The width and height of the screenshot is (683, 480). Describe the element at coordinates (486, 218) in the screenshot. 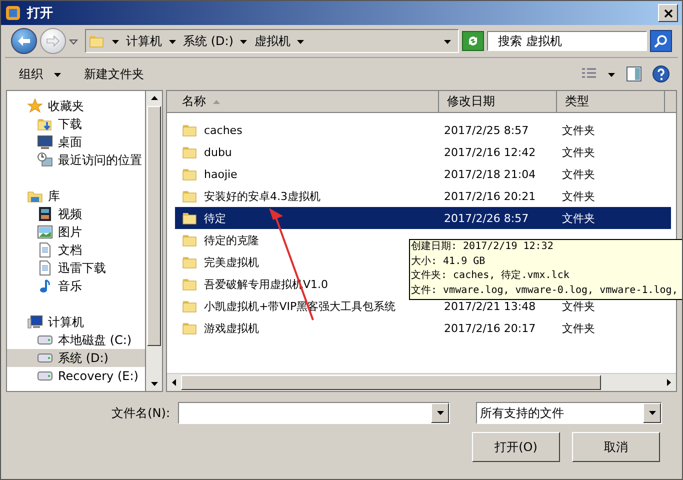

I see `file-date: 2017/2/26 8:57` at that location.